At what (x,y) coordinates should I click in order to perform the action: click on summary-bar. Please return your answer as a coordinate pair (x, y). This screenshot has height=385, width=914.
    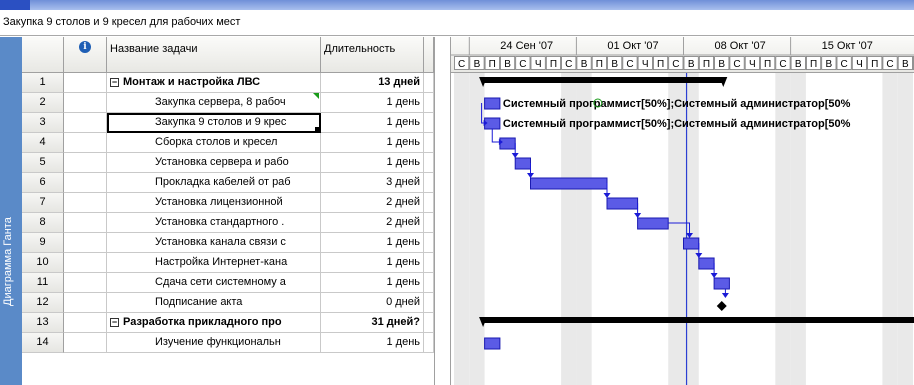
    Looking at the image, I should click on (698, 320).